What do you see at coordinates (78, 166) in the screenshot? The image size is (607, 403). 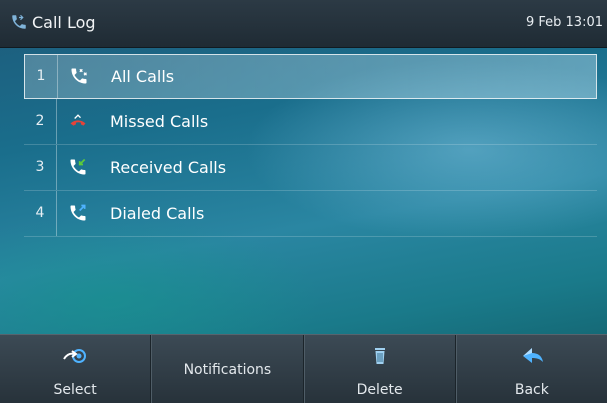 I see `received-calls-icon` at bounding box center [78, 166].